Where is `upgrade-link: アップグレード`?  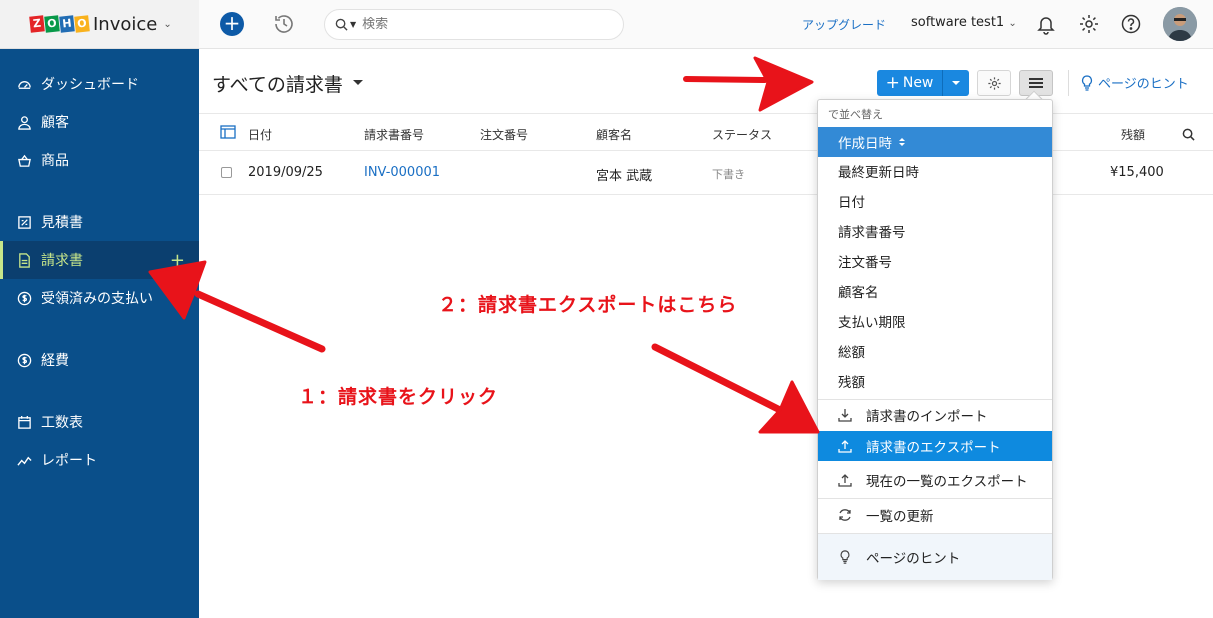
upgrade-link: アップグレード is located at coordinates (844, 24).